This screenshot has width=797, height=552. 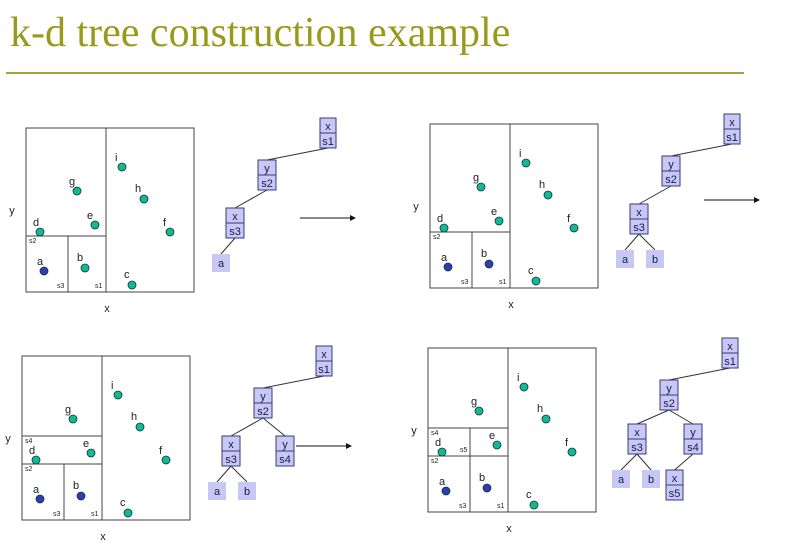 What do you see at coordinates (435, 433) in the screenshot?
I see `split-label-s4: s4` at bounding box center [435, 433].